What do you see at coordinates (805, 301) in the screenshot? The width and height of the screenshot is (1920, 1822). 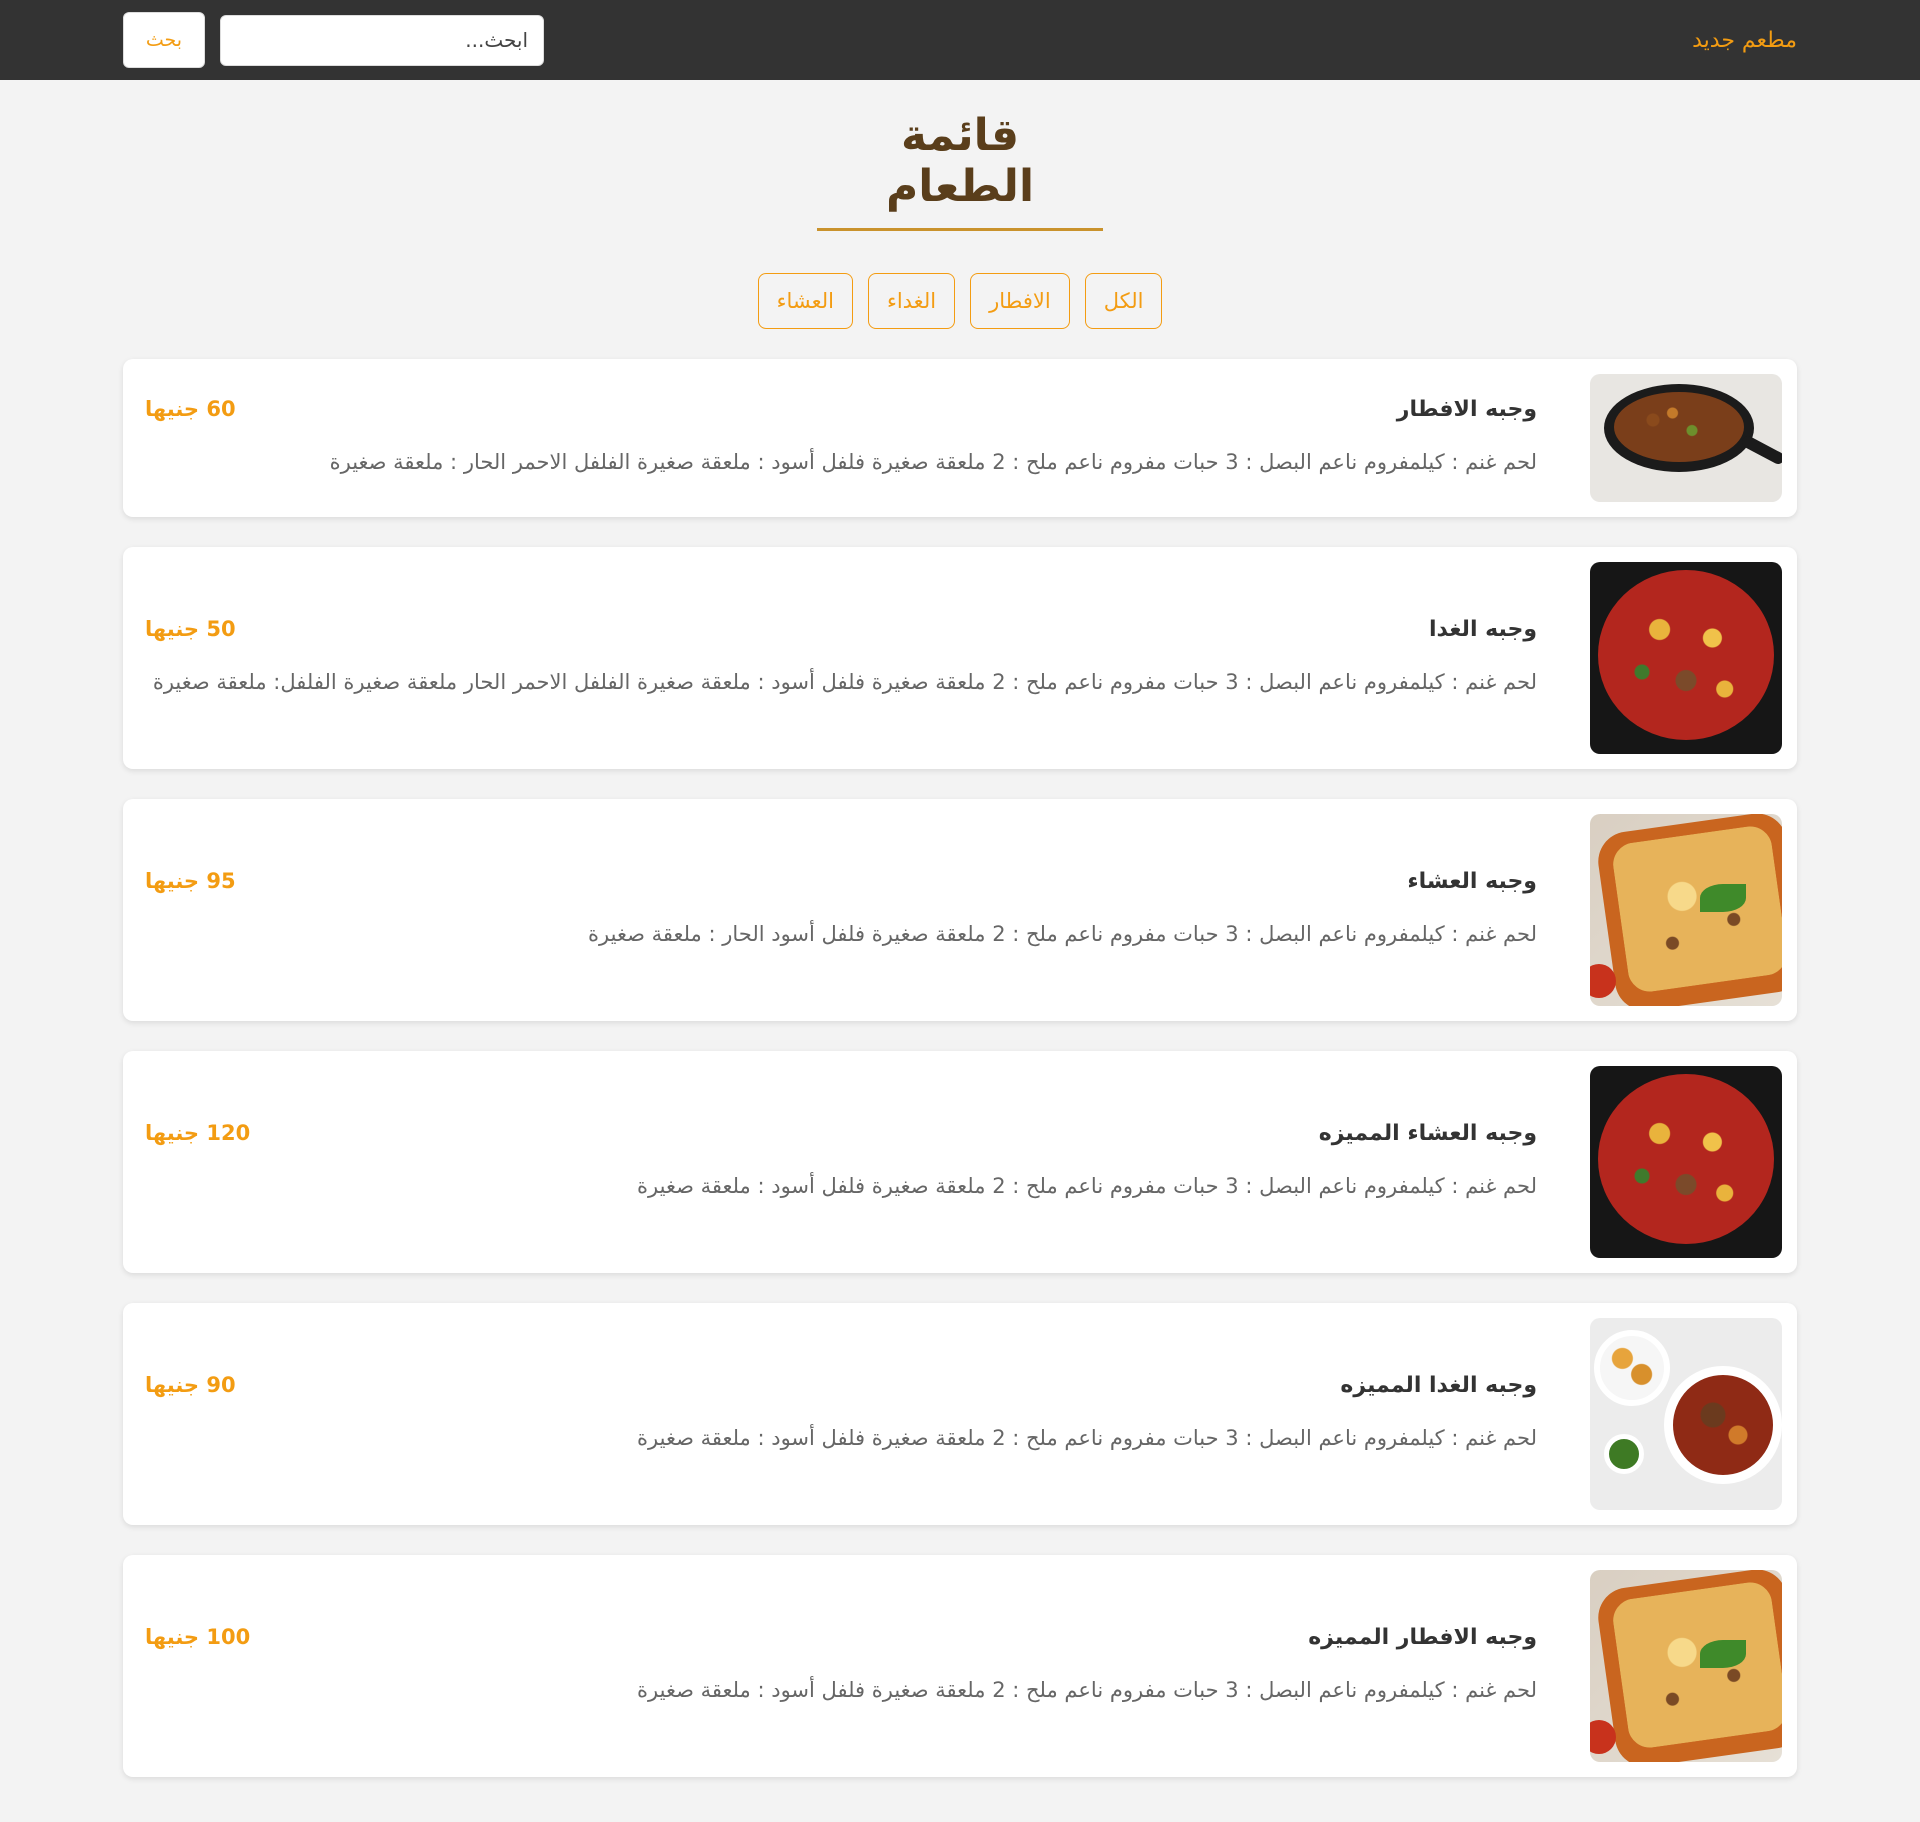 I see `filter-dinner-button: العشاء` at bounding box center [805, 301].